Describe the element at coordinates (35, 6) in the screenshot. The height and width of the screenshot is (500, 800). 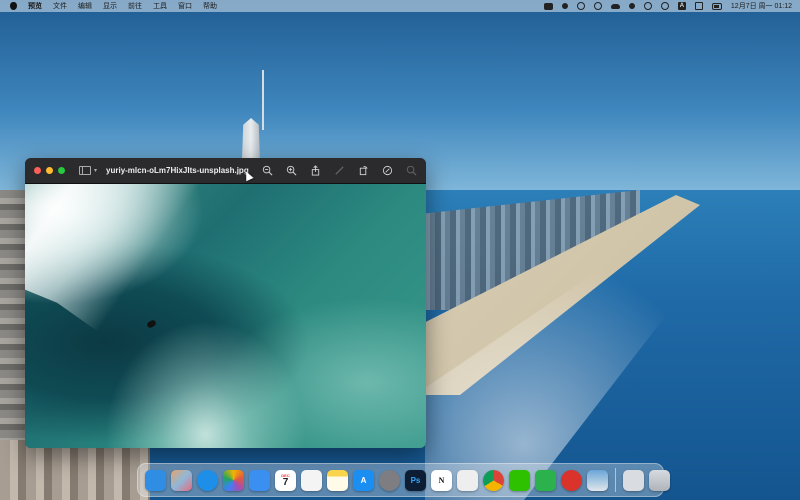
I see `app-menu: 预览` at that location.